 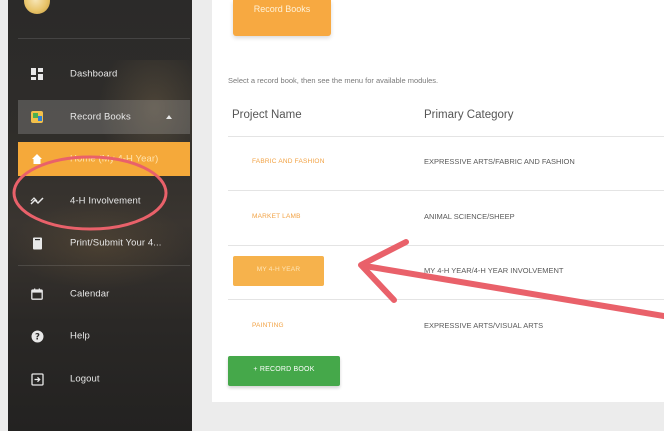 I want to click on sidebar-item-involvement: 4-H Involvement, so click(x=104, y=201).